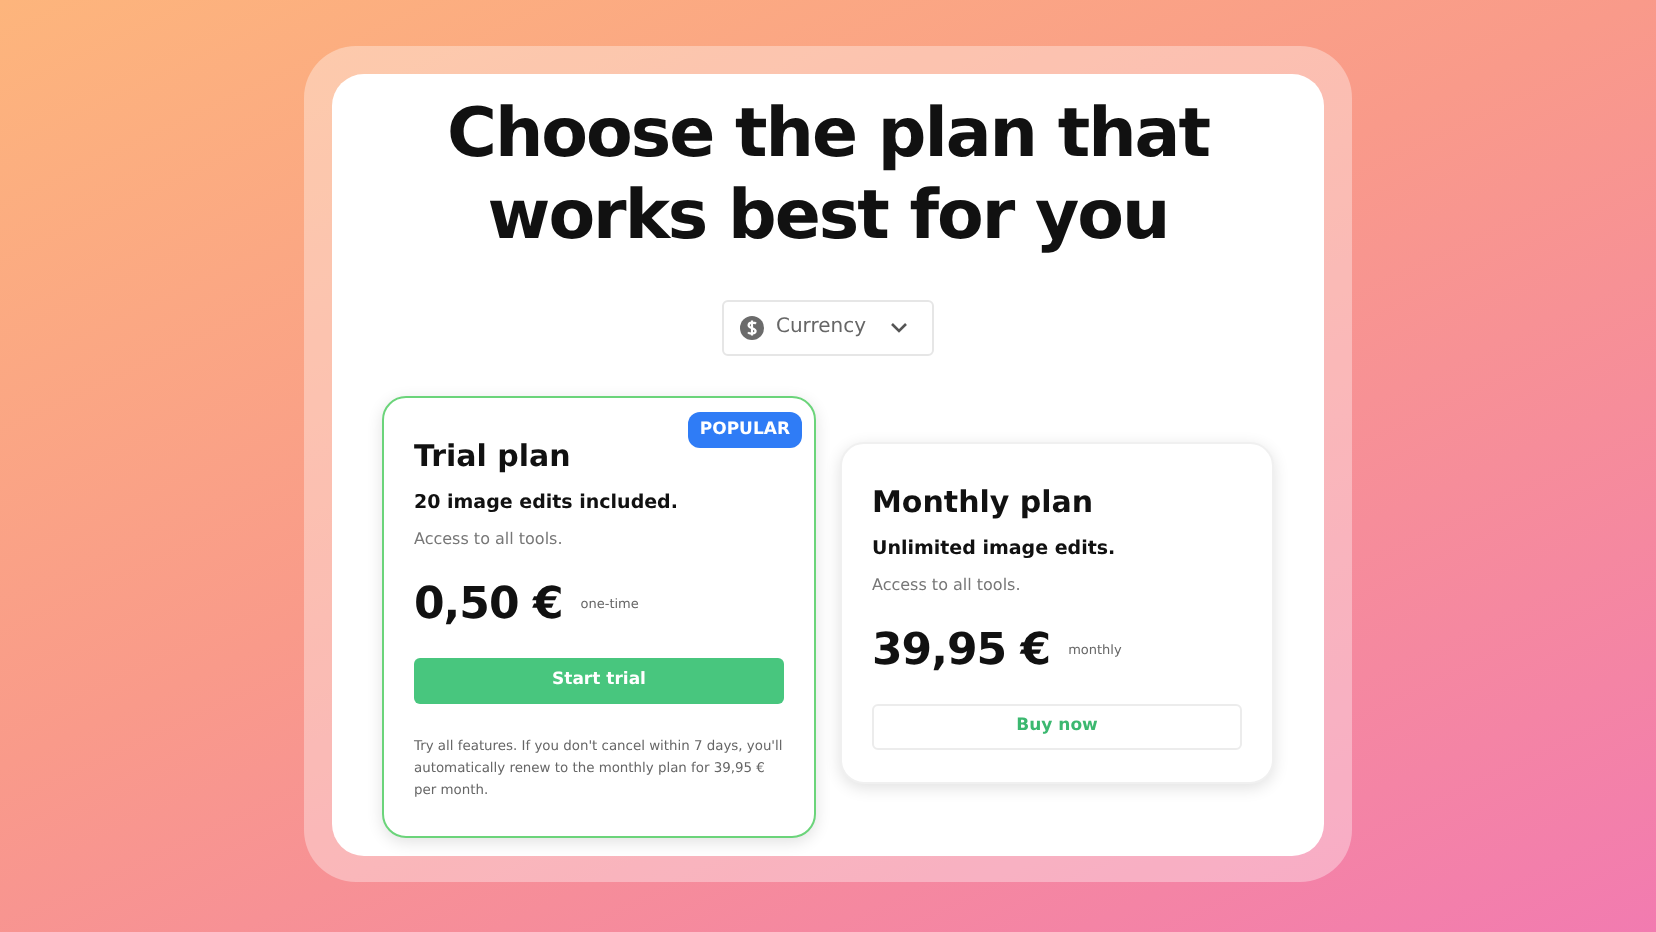  I want to click on page-heading: Choose the plan that works best for you, so click(828, 176).